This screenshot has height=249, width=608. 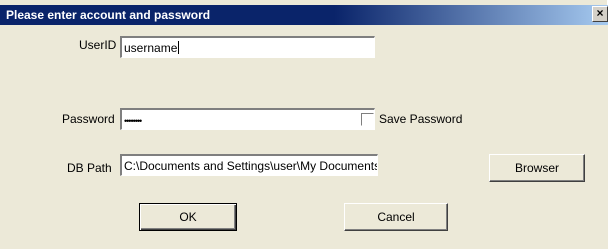 I want to click on cancel-button-label: Cancel, so click(x=396, y=217).